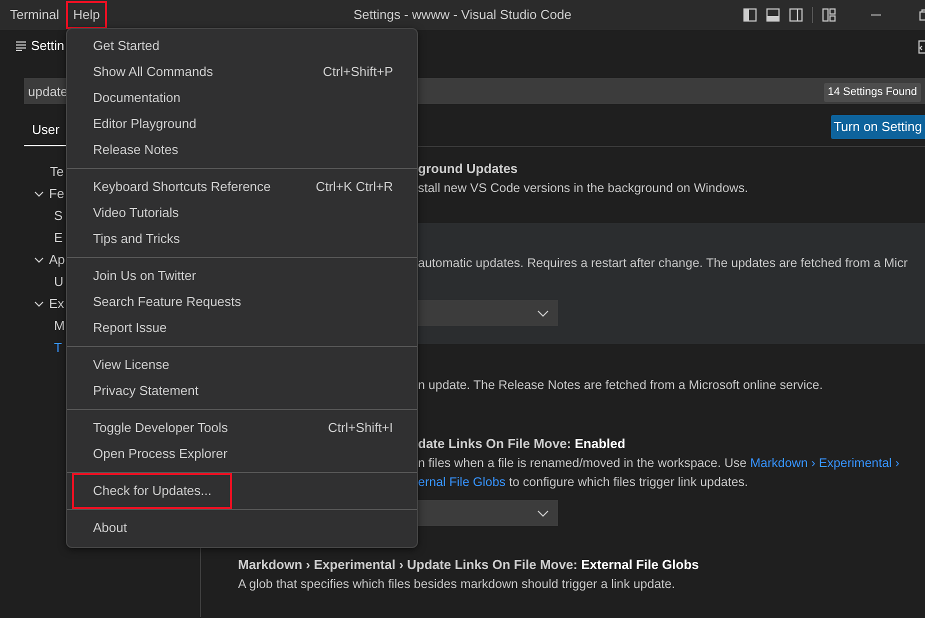 Image resolution: width=925 pixels, height=618 pixels. Describe the element at coordinates (522, 444) in the screenshot. I see `setting-title: date Links On File Move: Enabled` at that location.